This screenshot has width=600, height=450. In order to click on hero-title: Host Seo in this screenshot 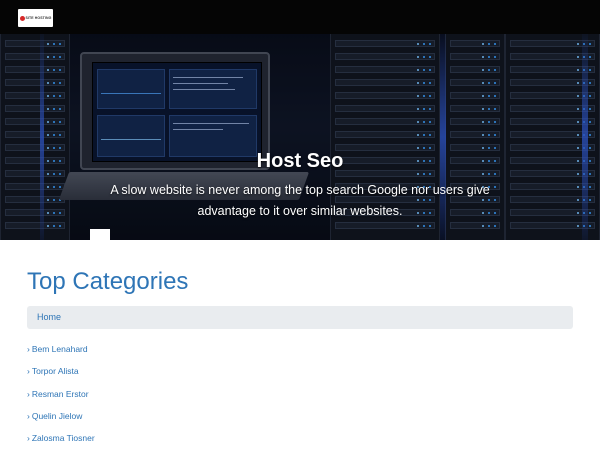, I will do `click(300, 161)`.